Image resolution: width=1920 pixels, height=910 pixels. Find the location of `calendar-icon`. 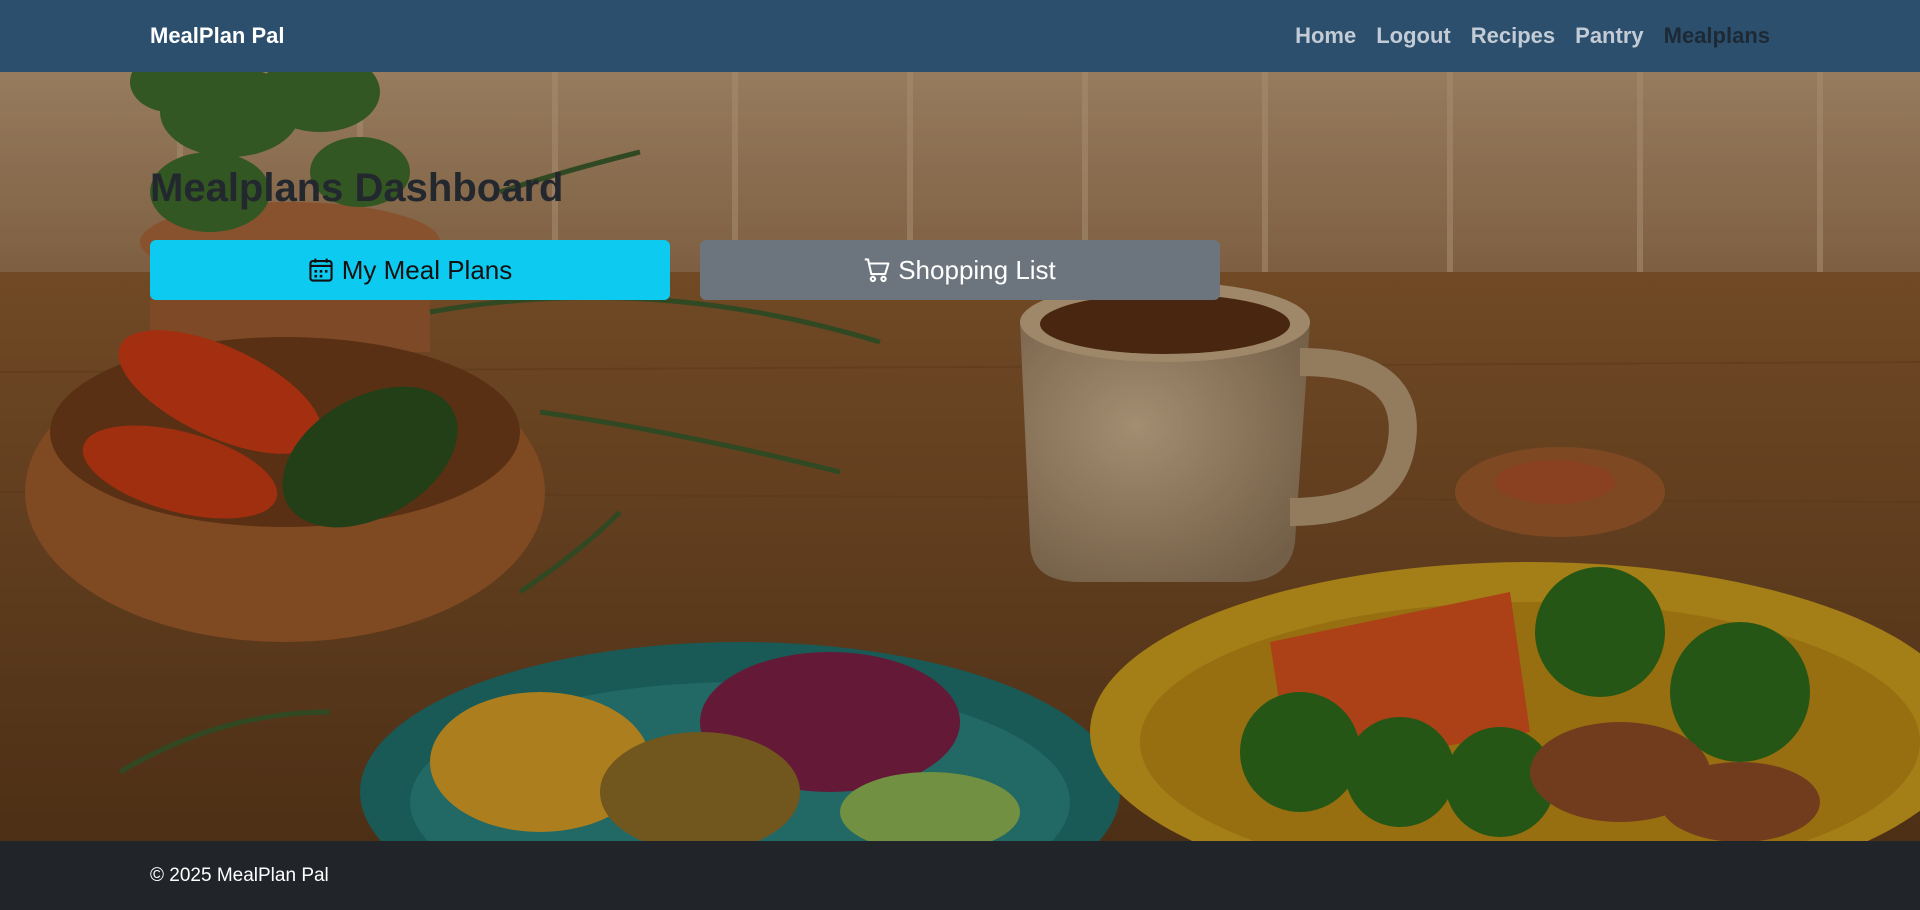

calendar-icon is located at coordinates (321, 270).